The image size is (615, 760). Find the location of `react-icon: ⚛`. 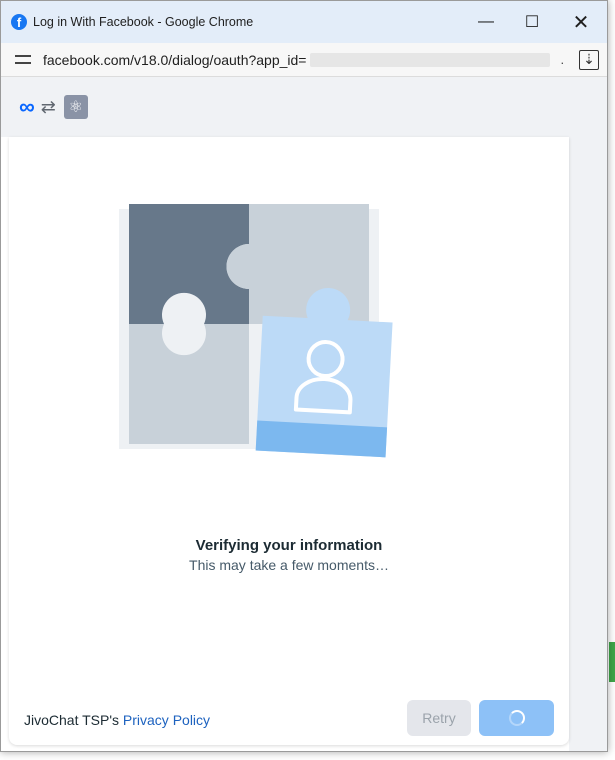

react-icon: ⚛ is located at coordinates (75, 107).